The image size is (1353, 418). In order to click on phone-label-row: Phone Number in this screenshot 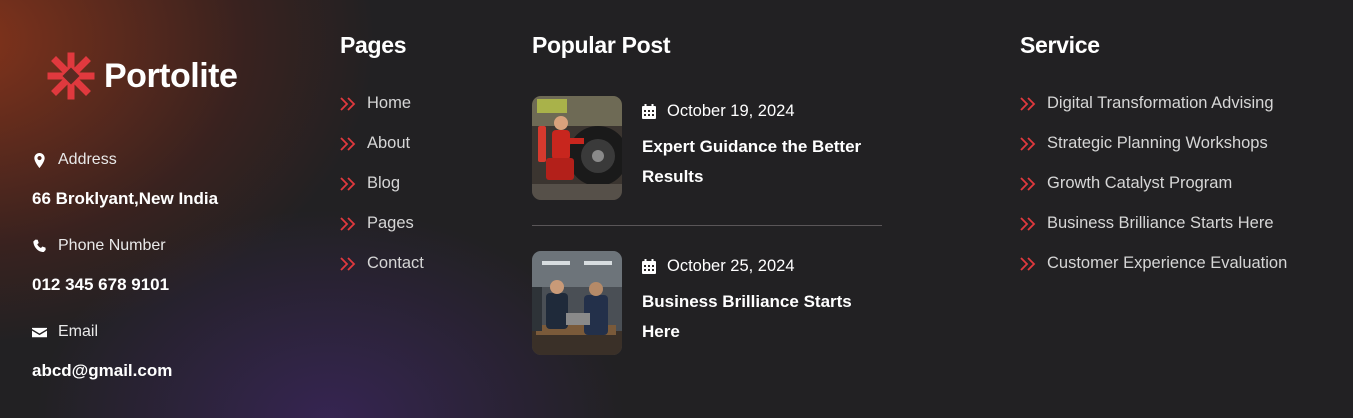, I will do `click(99, 246)`.